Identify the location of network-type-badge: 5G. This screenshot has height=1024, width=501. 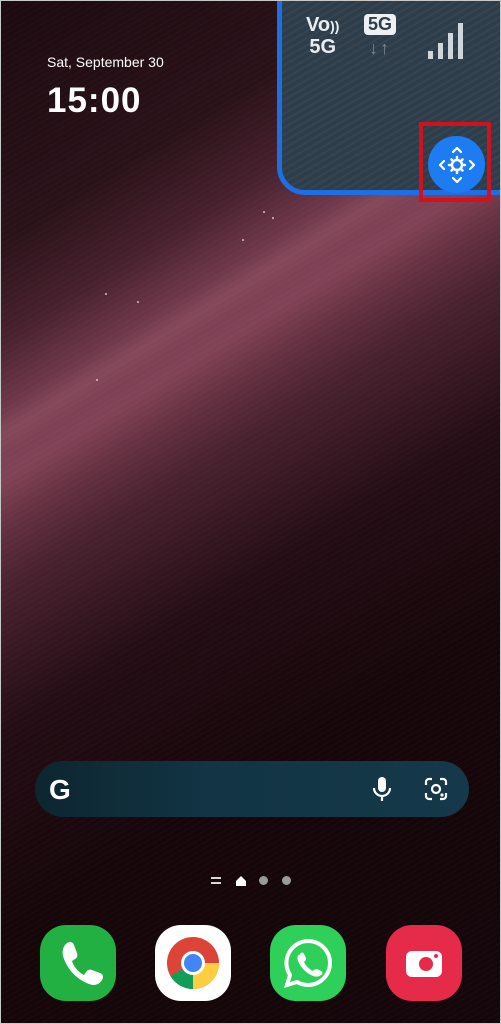
(380, 24).